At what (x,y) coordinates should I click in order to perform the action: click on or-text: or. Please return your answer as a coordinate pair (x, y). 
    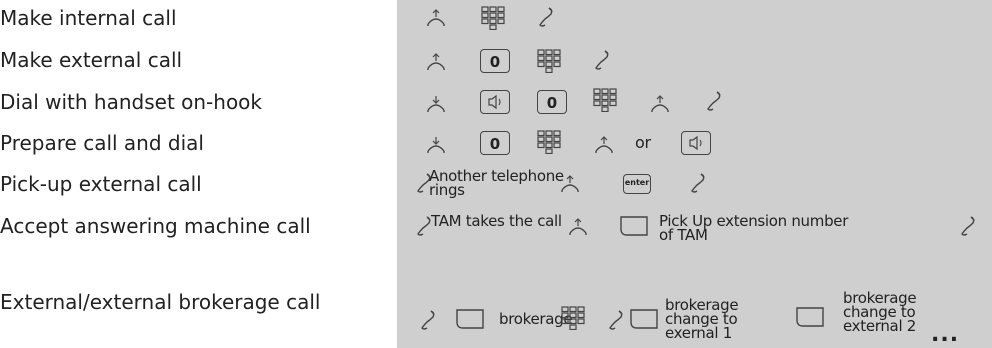
    Looking at the image, I should click on (643, 142).